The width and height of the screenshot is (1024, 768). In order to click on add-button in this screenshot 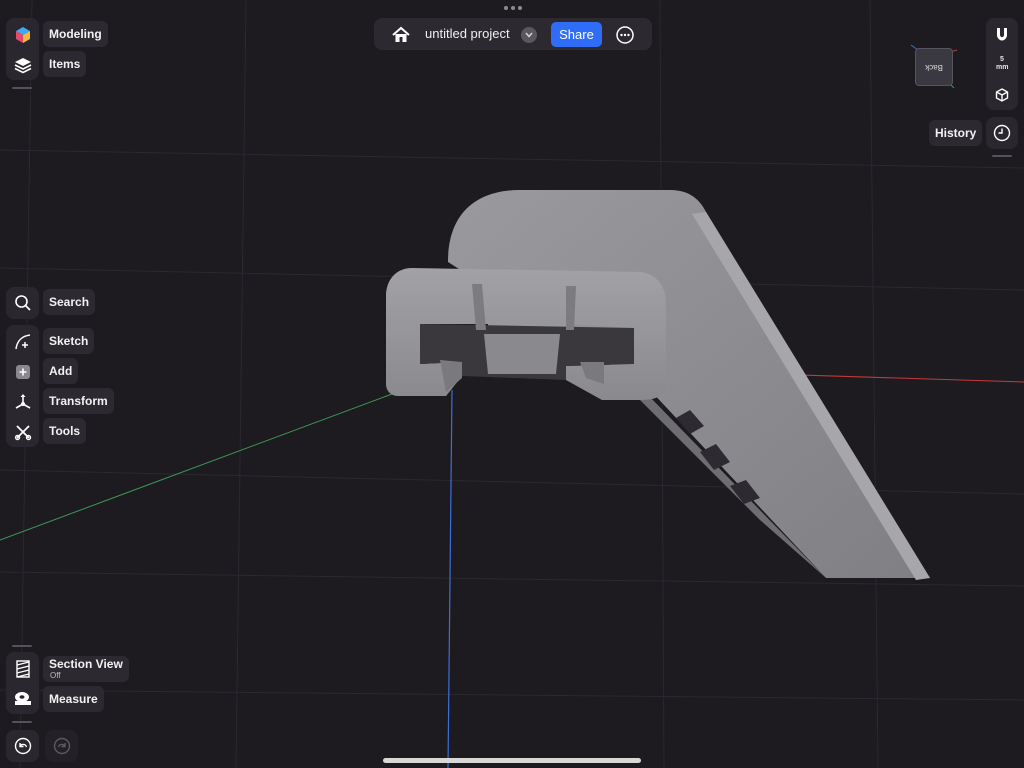, I will do `click(23, 372)`.